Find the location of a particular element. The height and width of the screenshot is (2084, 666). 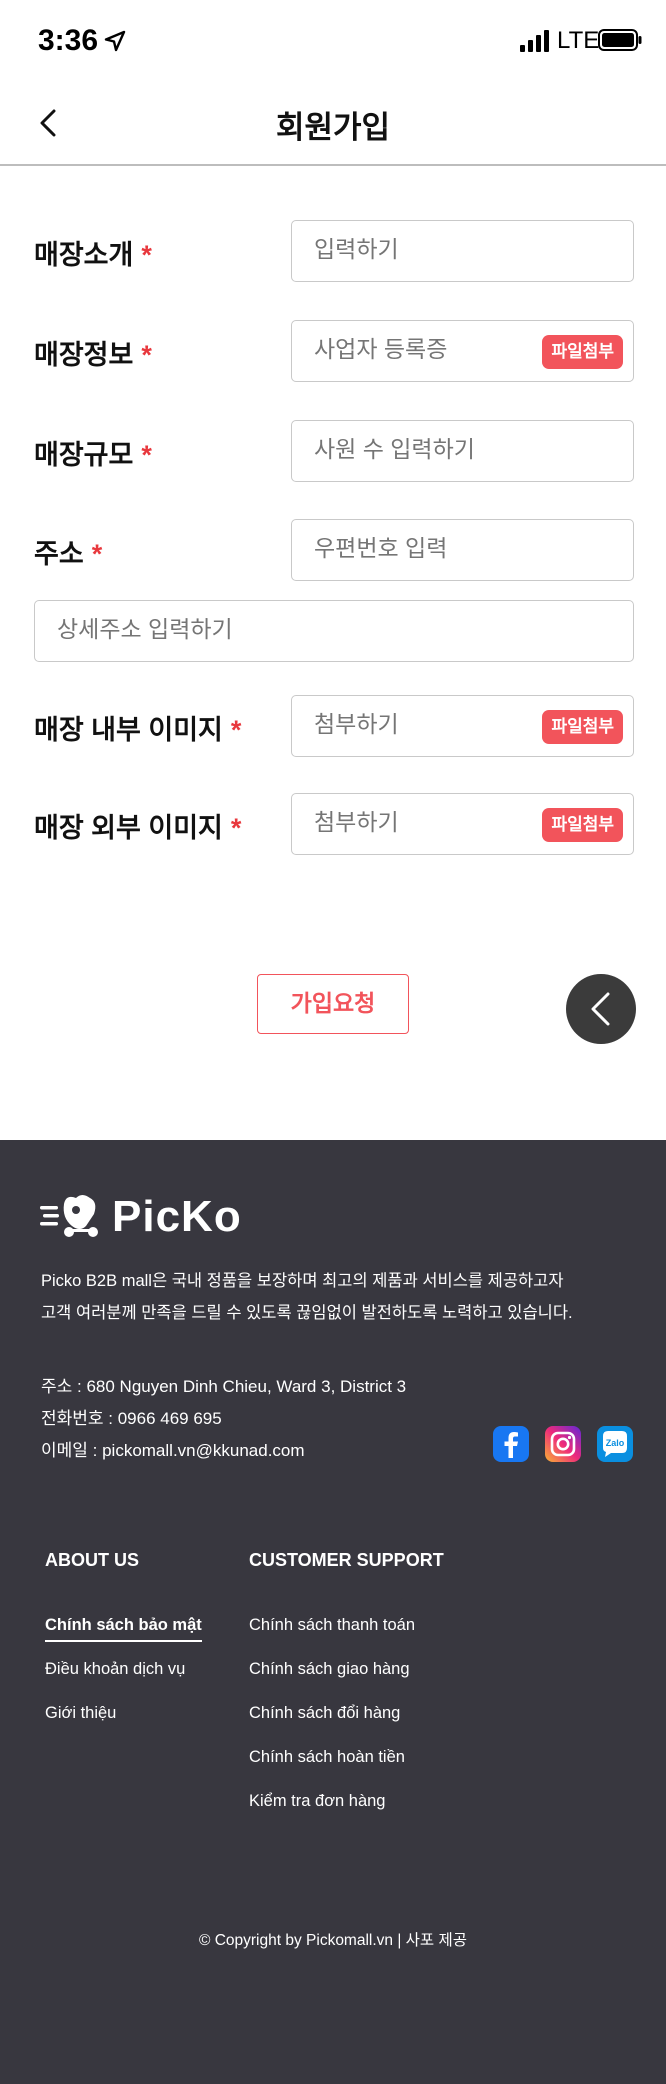

business-license-field: 파일첨부 is located at coordinates (462, 351).